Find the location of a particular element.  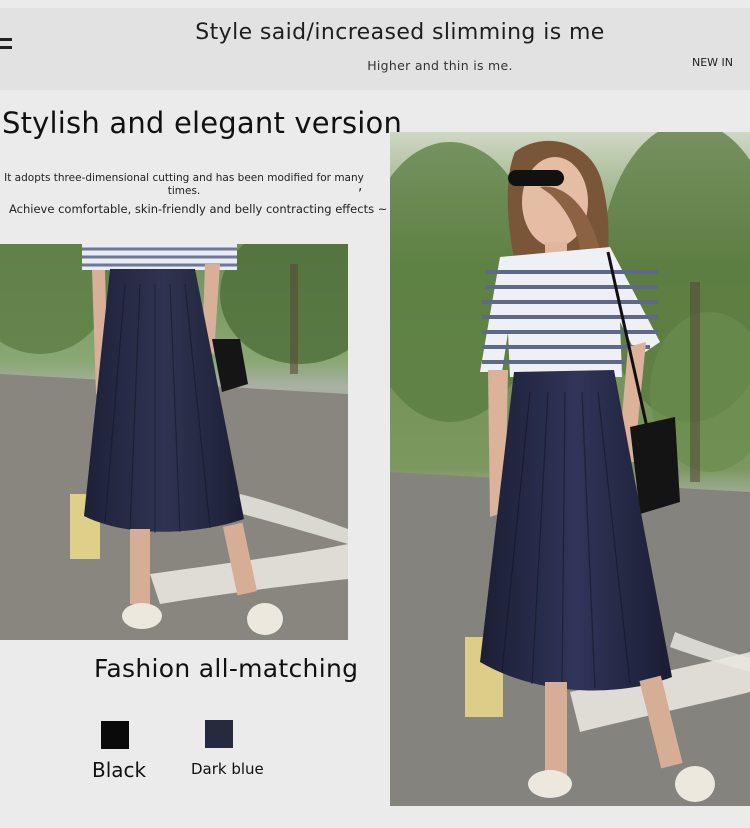

color-swatch-black is located at coordinates (115, 735).